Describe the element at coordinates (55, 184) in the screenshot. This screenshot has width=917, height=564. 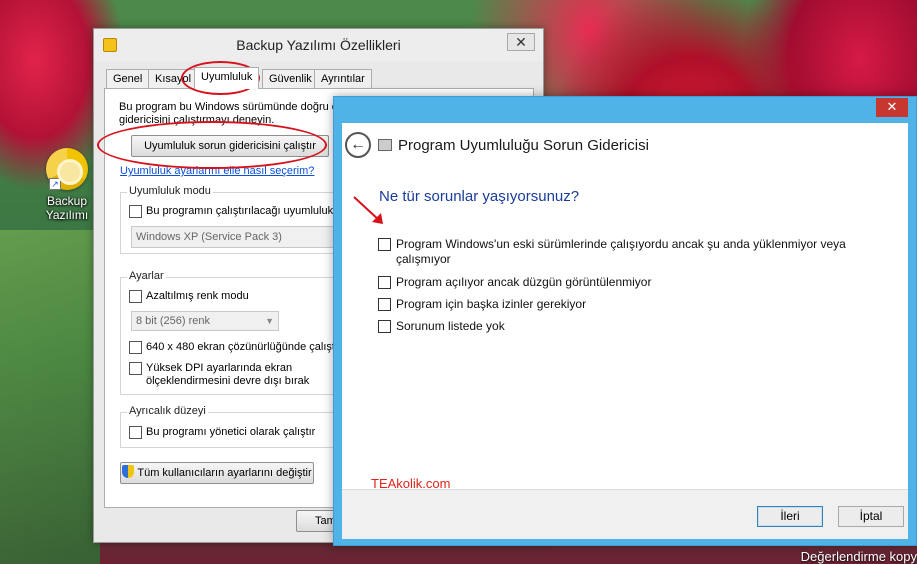
I see `shortcut-arrow-icon: ↗` at that location.